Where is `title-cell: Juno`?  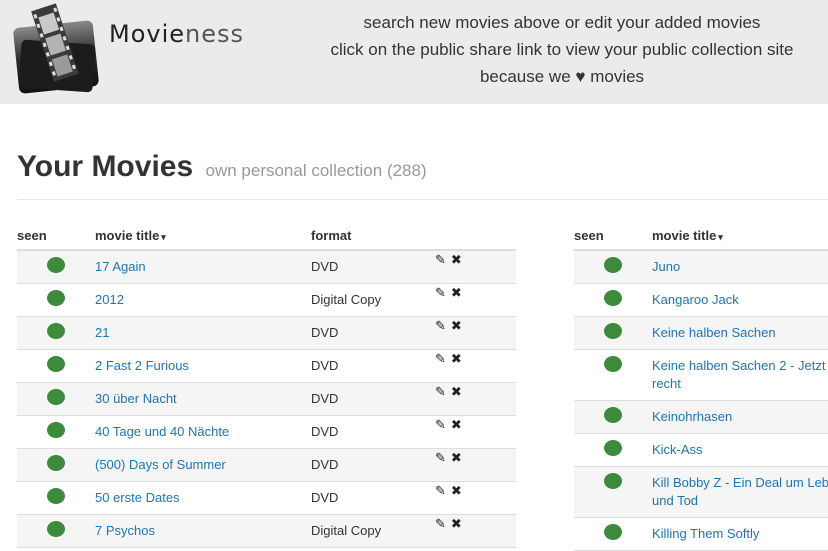 title-cell: Juno is located at coordinates (740, 266).